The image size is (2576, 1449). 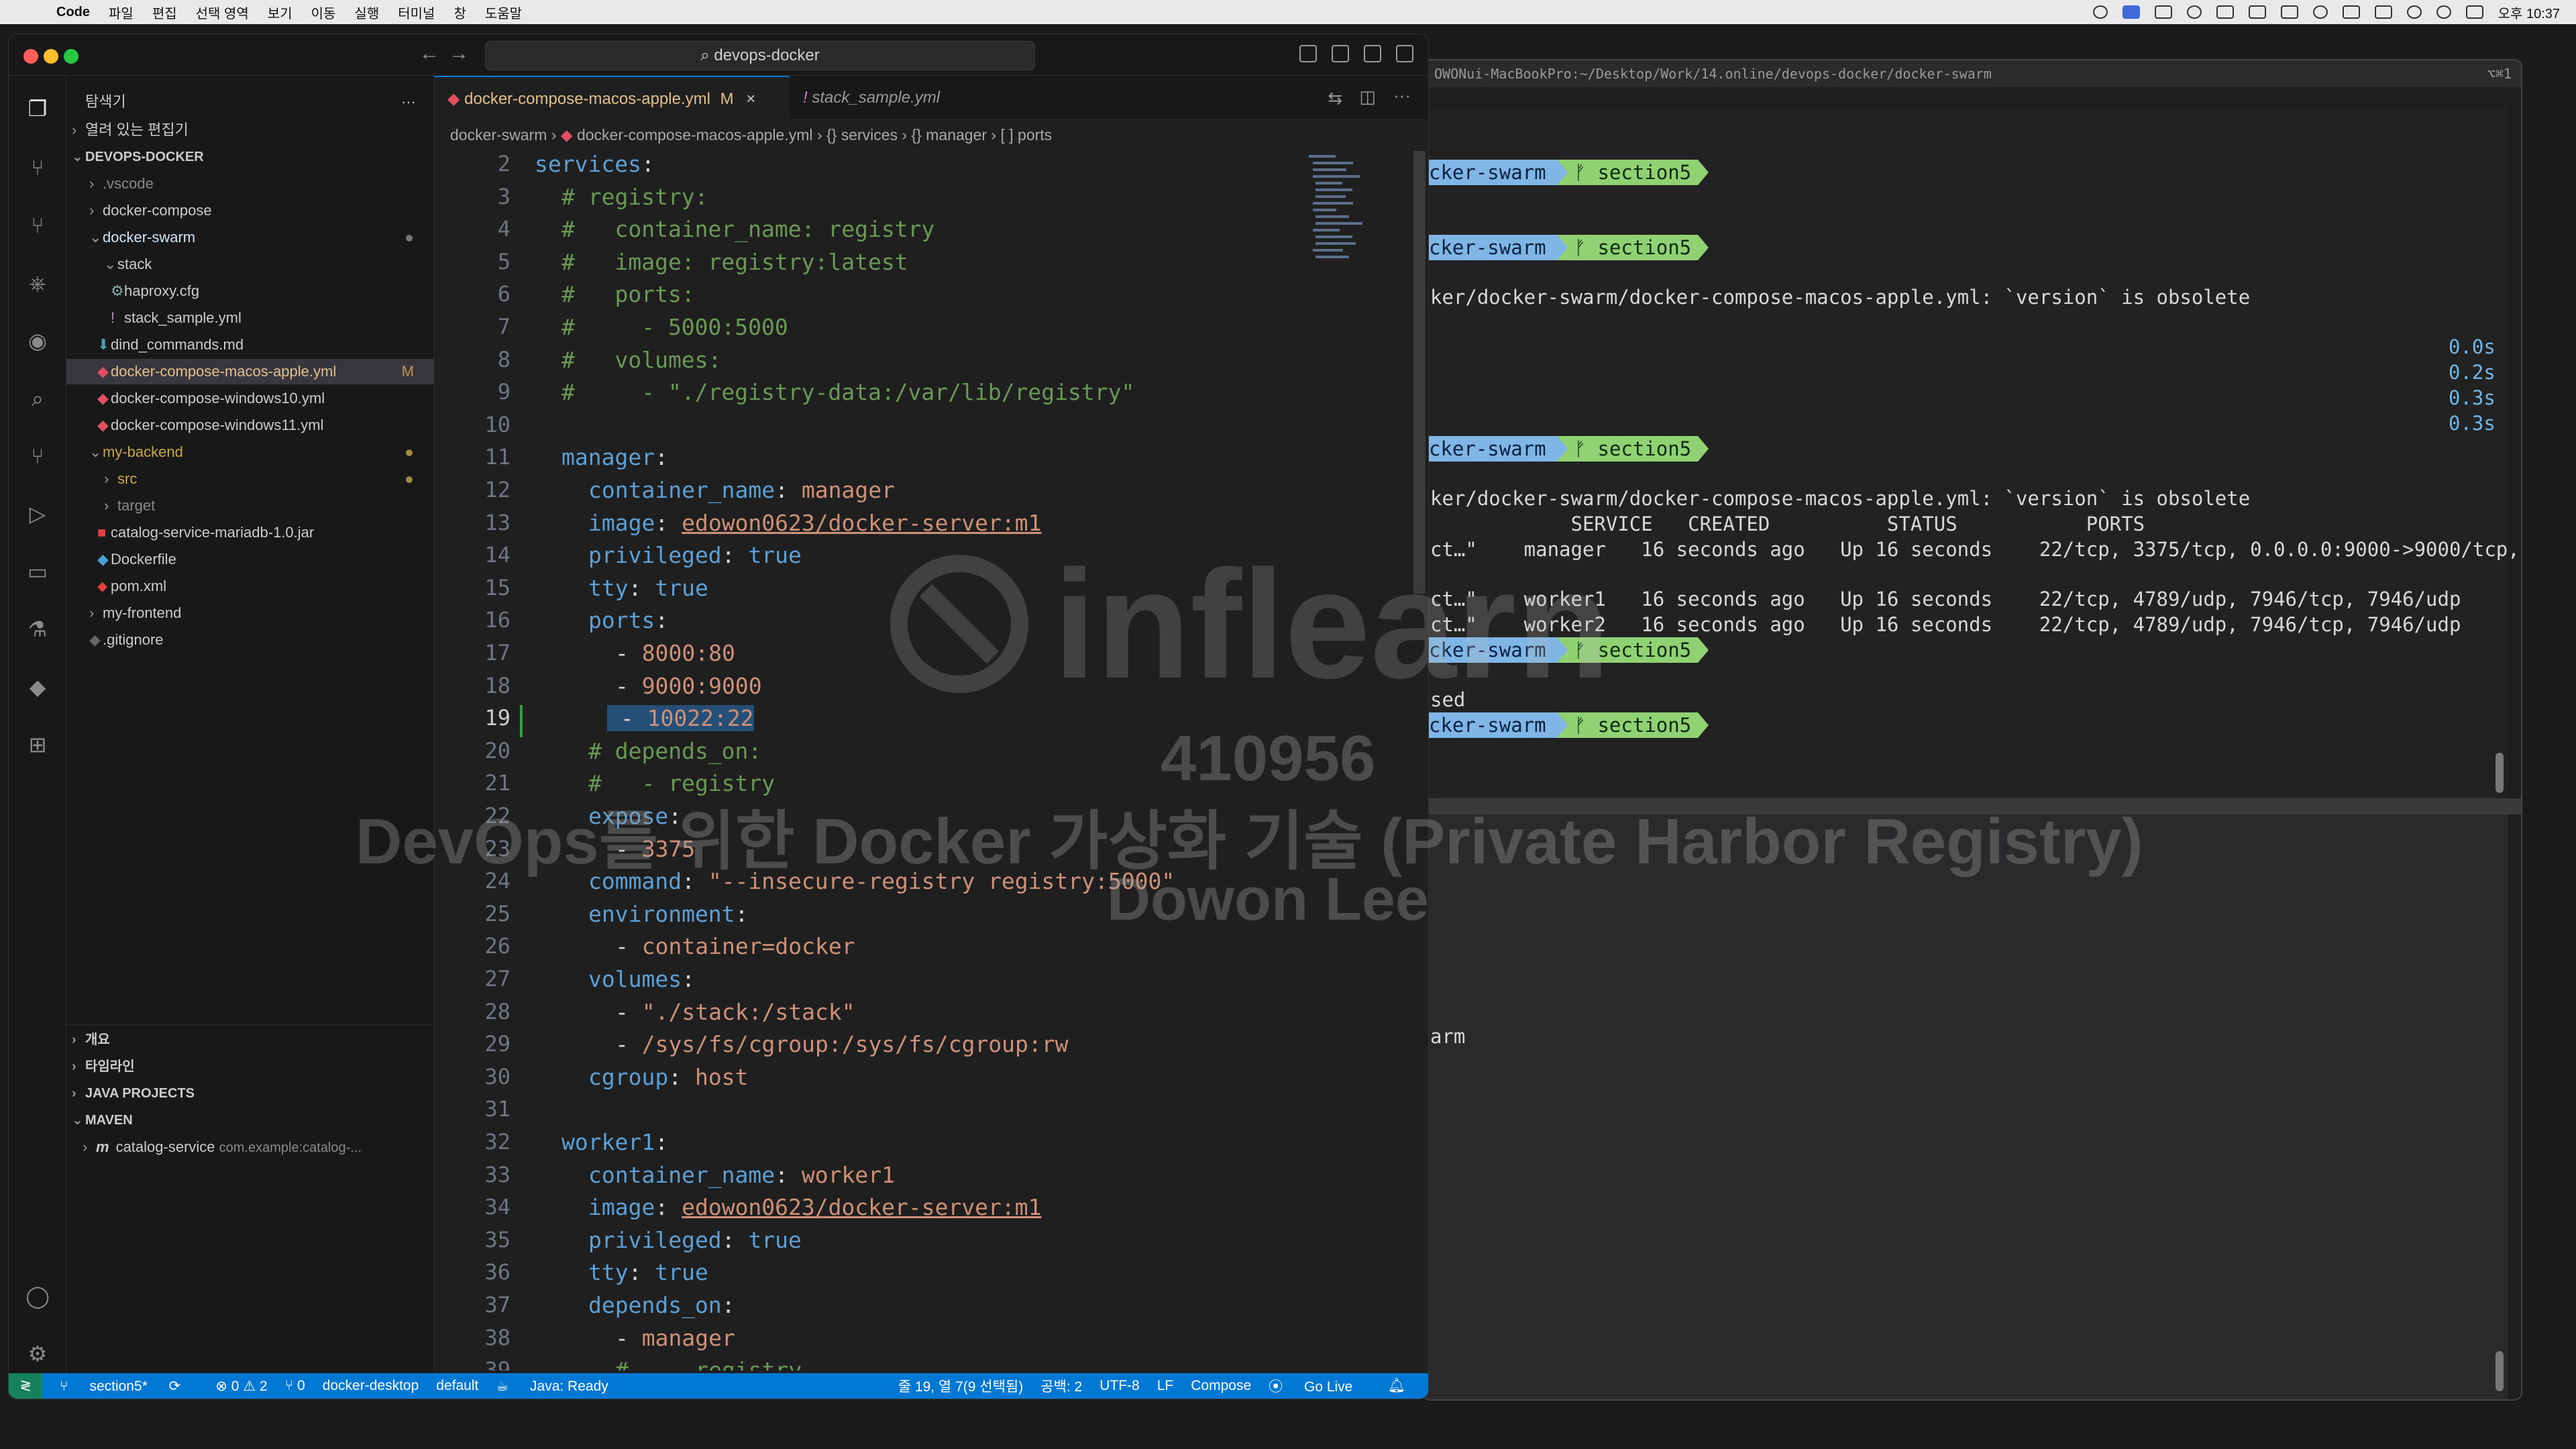 What do you see at coordinates (250, 452) in the screenshot?
I see `tree-item-my-backend: ⌄my-backend` at bounding box center [250, 452].